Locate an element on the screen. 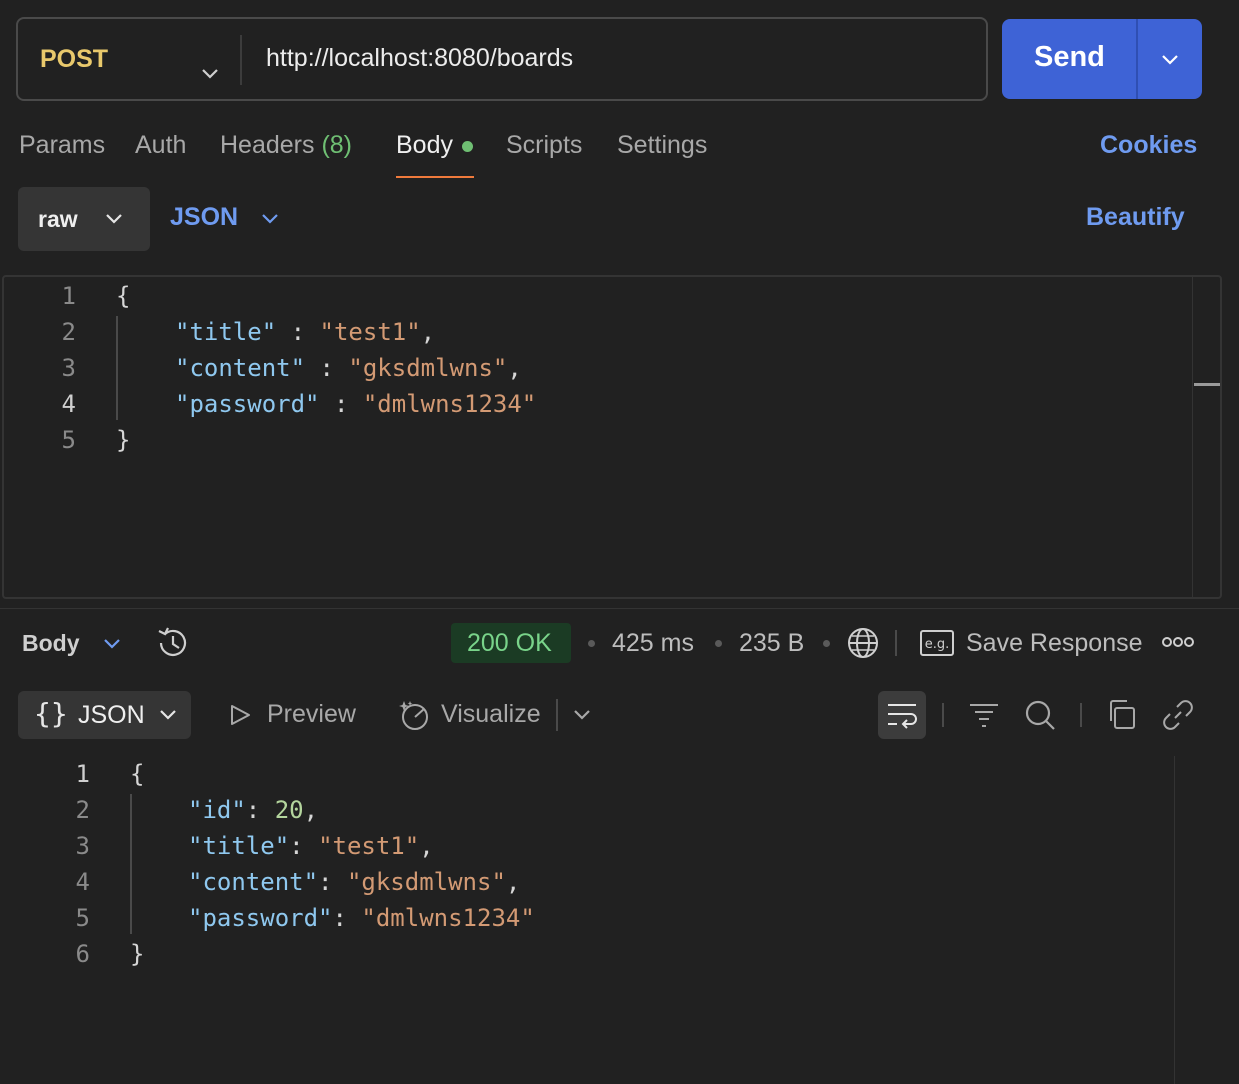 This screenshot has width=1239, height=1084. code-token: , is located at coordinates (513, 882).